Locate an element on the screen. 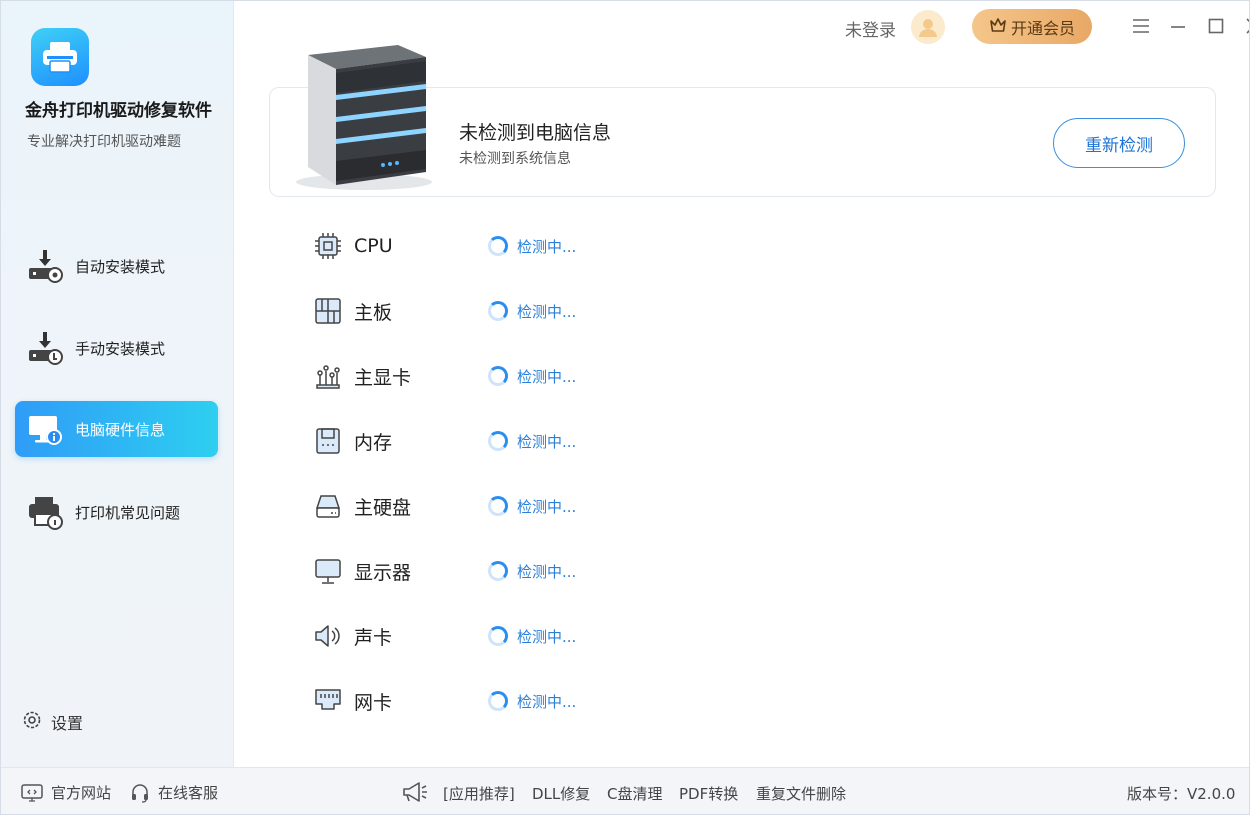 This screenshot has width=1250, height=815. network-card-icon is located at coordinates (328, 701).